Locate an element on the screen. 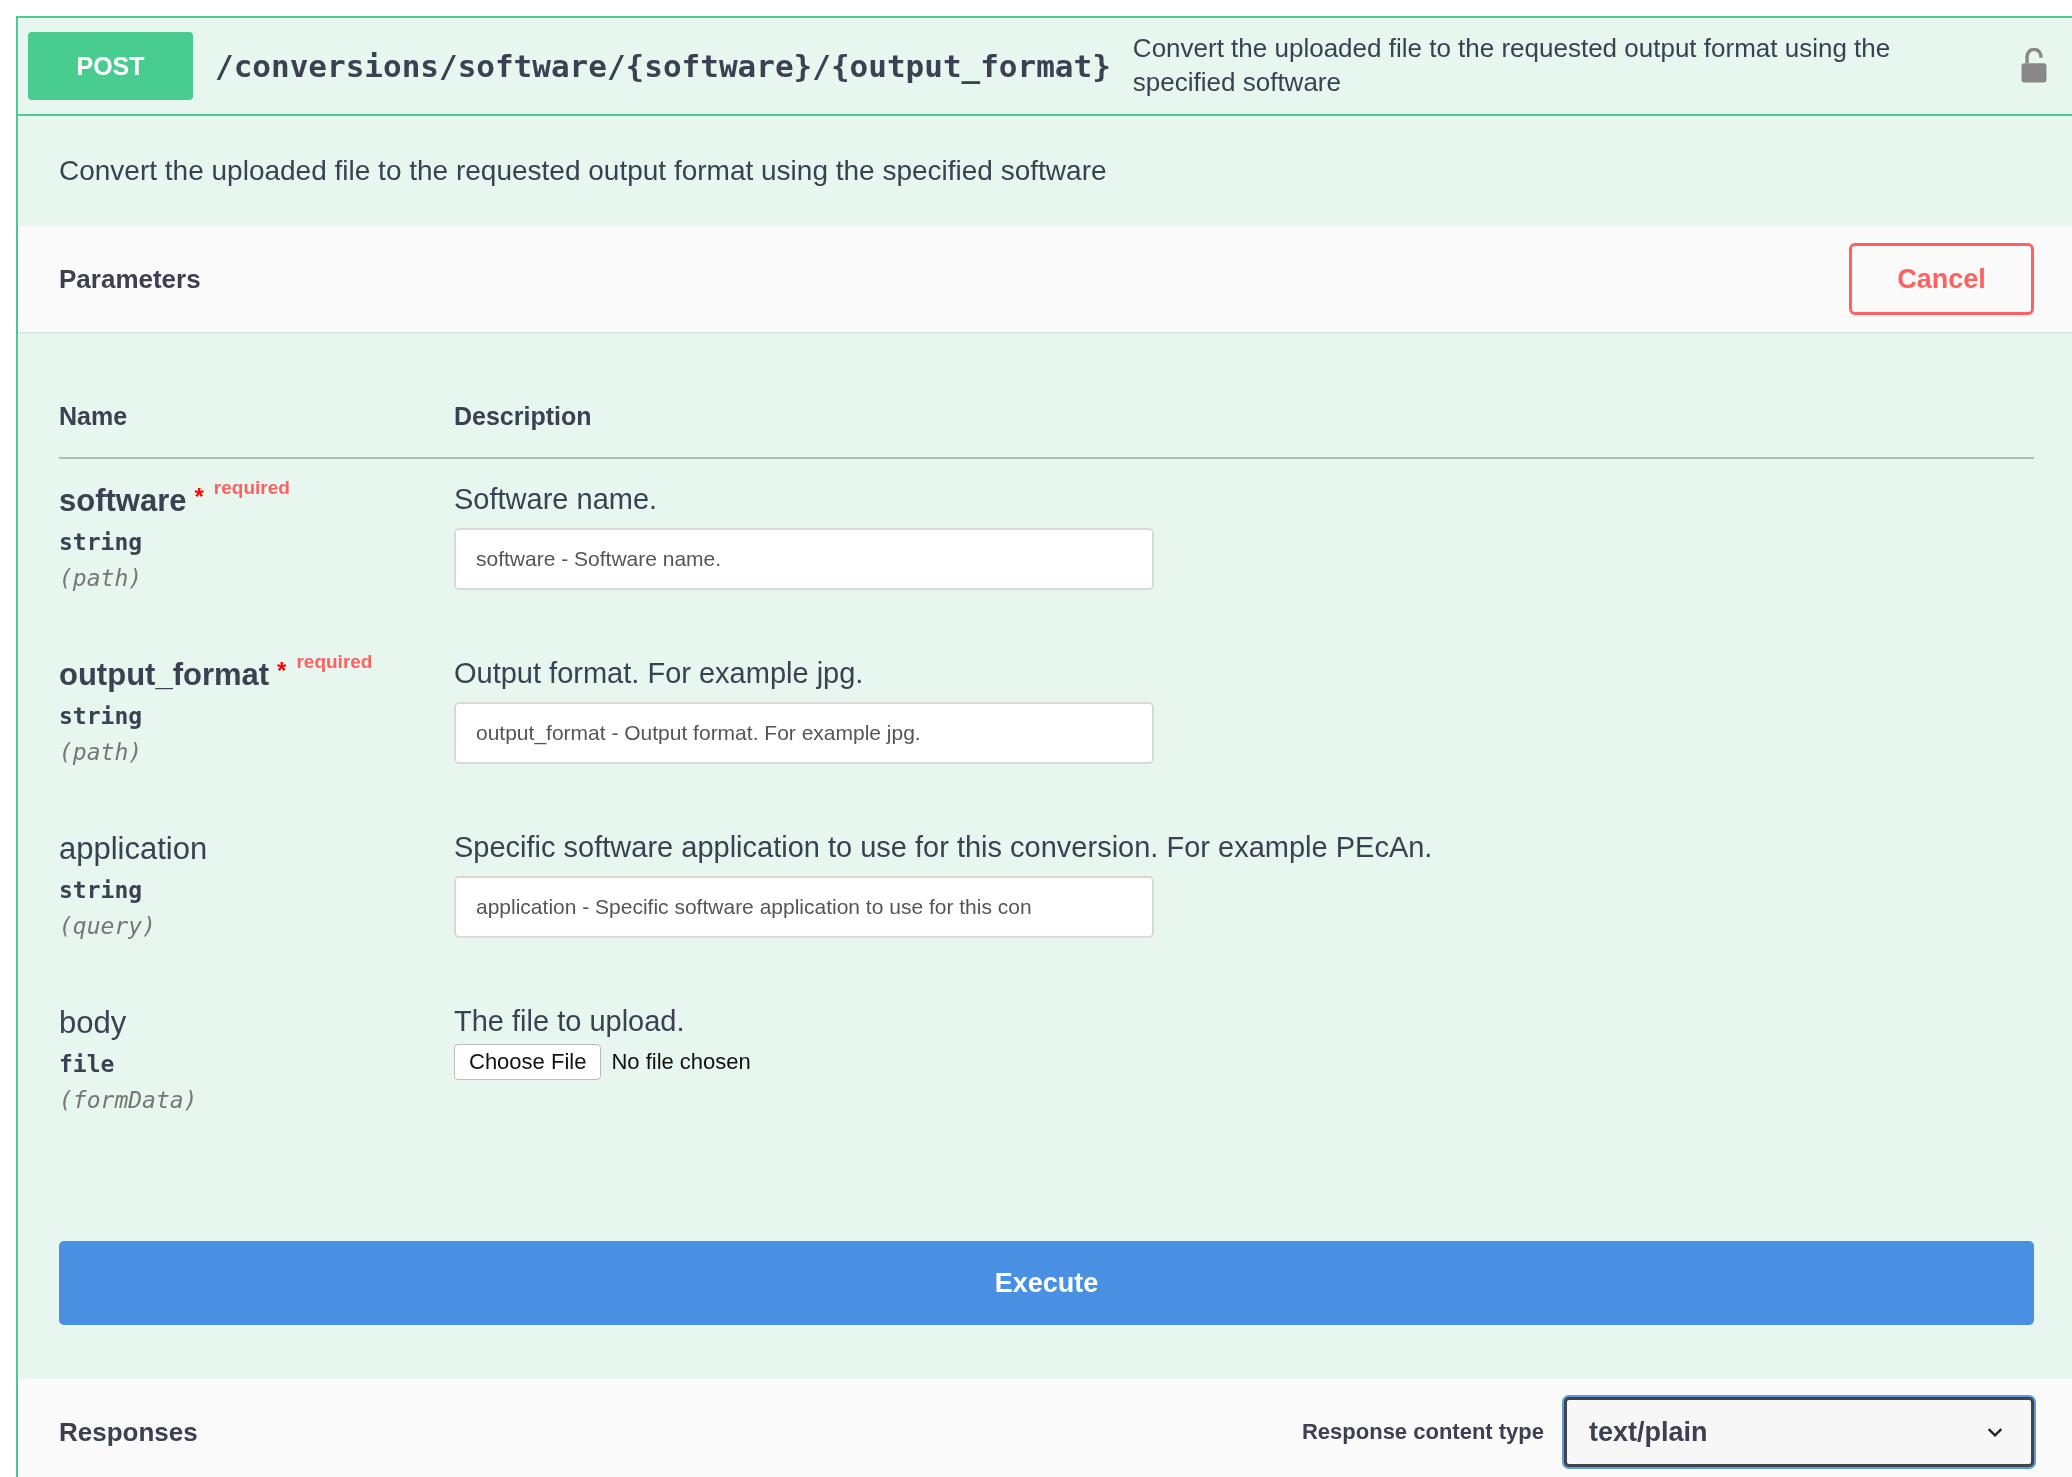 This screenshot has width=2072, height=1477. parameter-name: output_format is located at coordinates (164, 675).